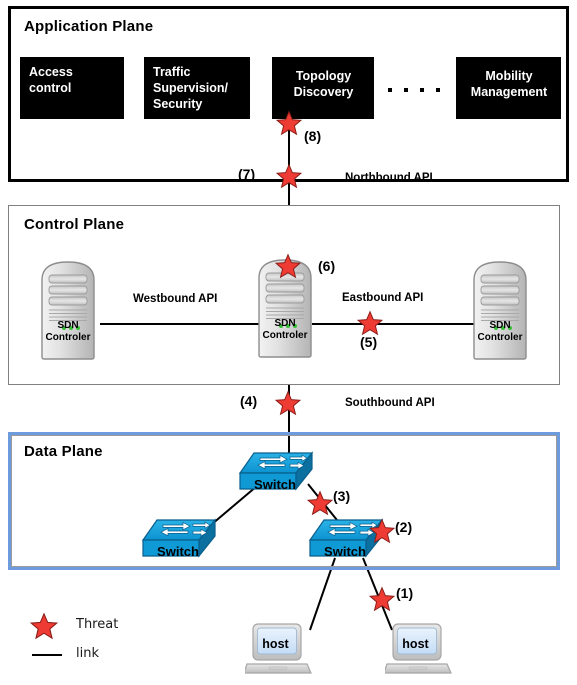 The width and height of the screenshot is (577, 685). Describe the element at coordinates (342, 496) in the screenshot. I see `threat-label-3: (3)` at that location.